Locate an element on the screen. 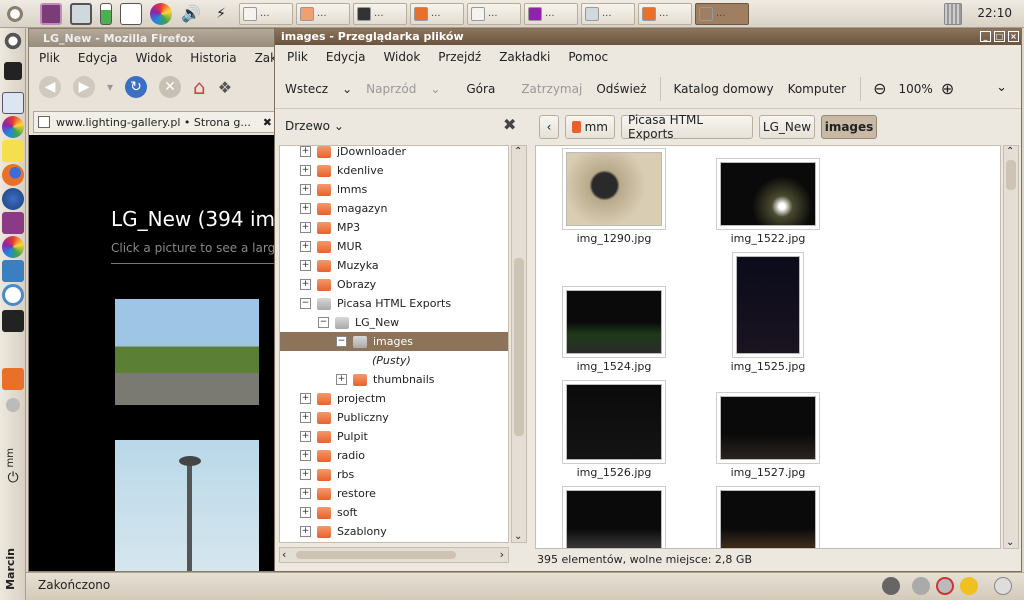  file-name: img_1527.jpg is located at coordinates (768, 472).